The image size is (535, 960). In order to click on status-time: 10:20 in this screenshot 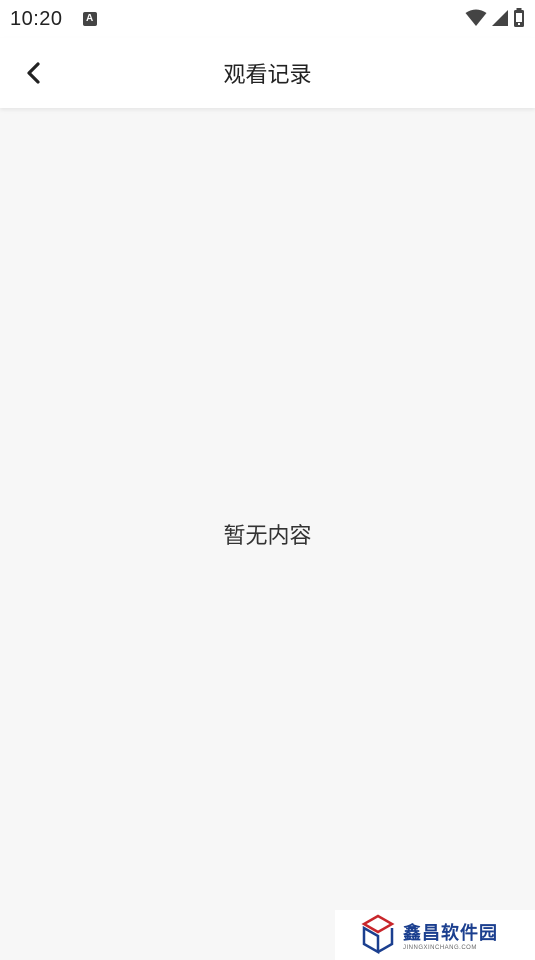, I will do `click(36, 18)`.